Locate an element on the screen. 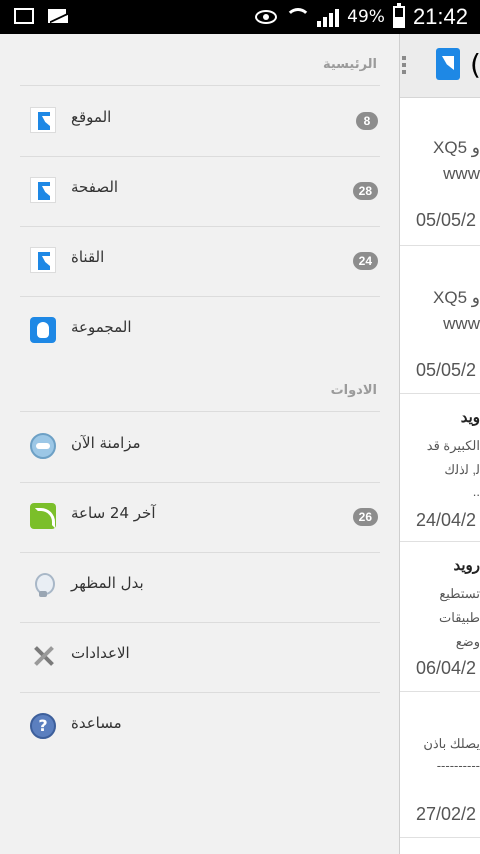 The image size is (480, 854). help-icon: ? is located at coordinates (43, 726).